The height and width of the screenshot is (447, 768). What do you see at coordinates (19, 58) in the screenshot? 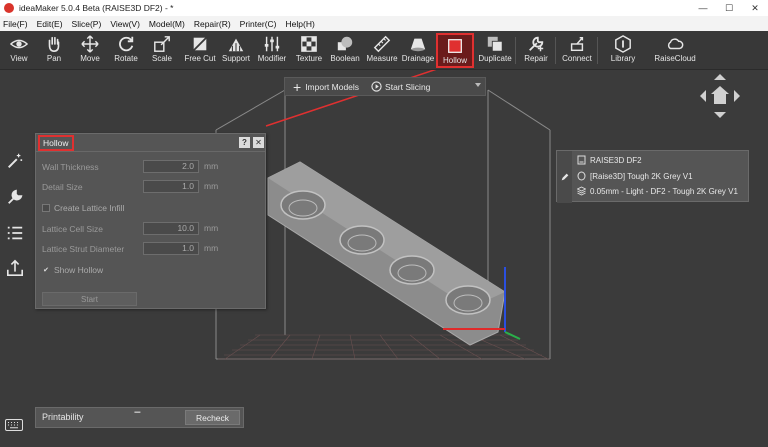
I see `tool-view-label: View` at bounding box center [19, 58].